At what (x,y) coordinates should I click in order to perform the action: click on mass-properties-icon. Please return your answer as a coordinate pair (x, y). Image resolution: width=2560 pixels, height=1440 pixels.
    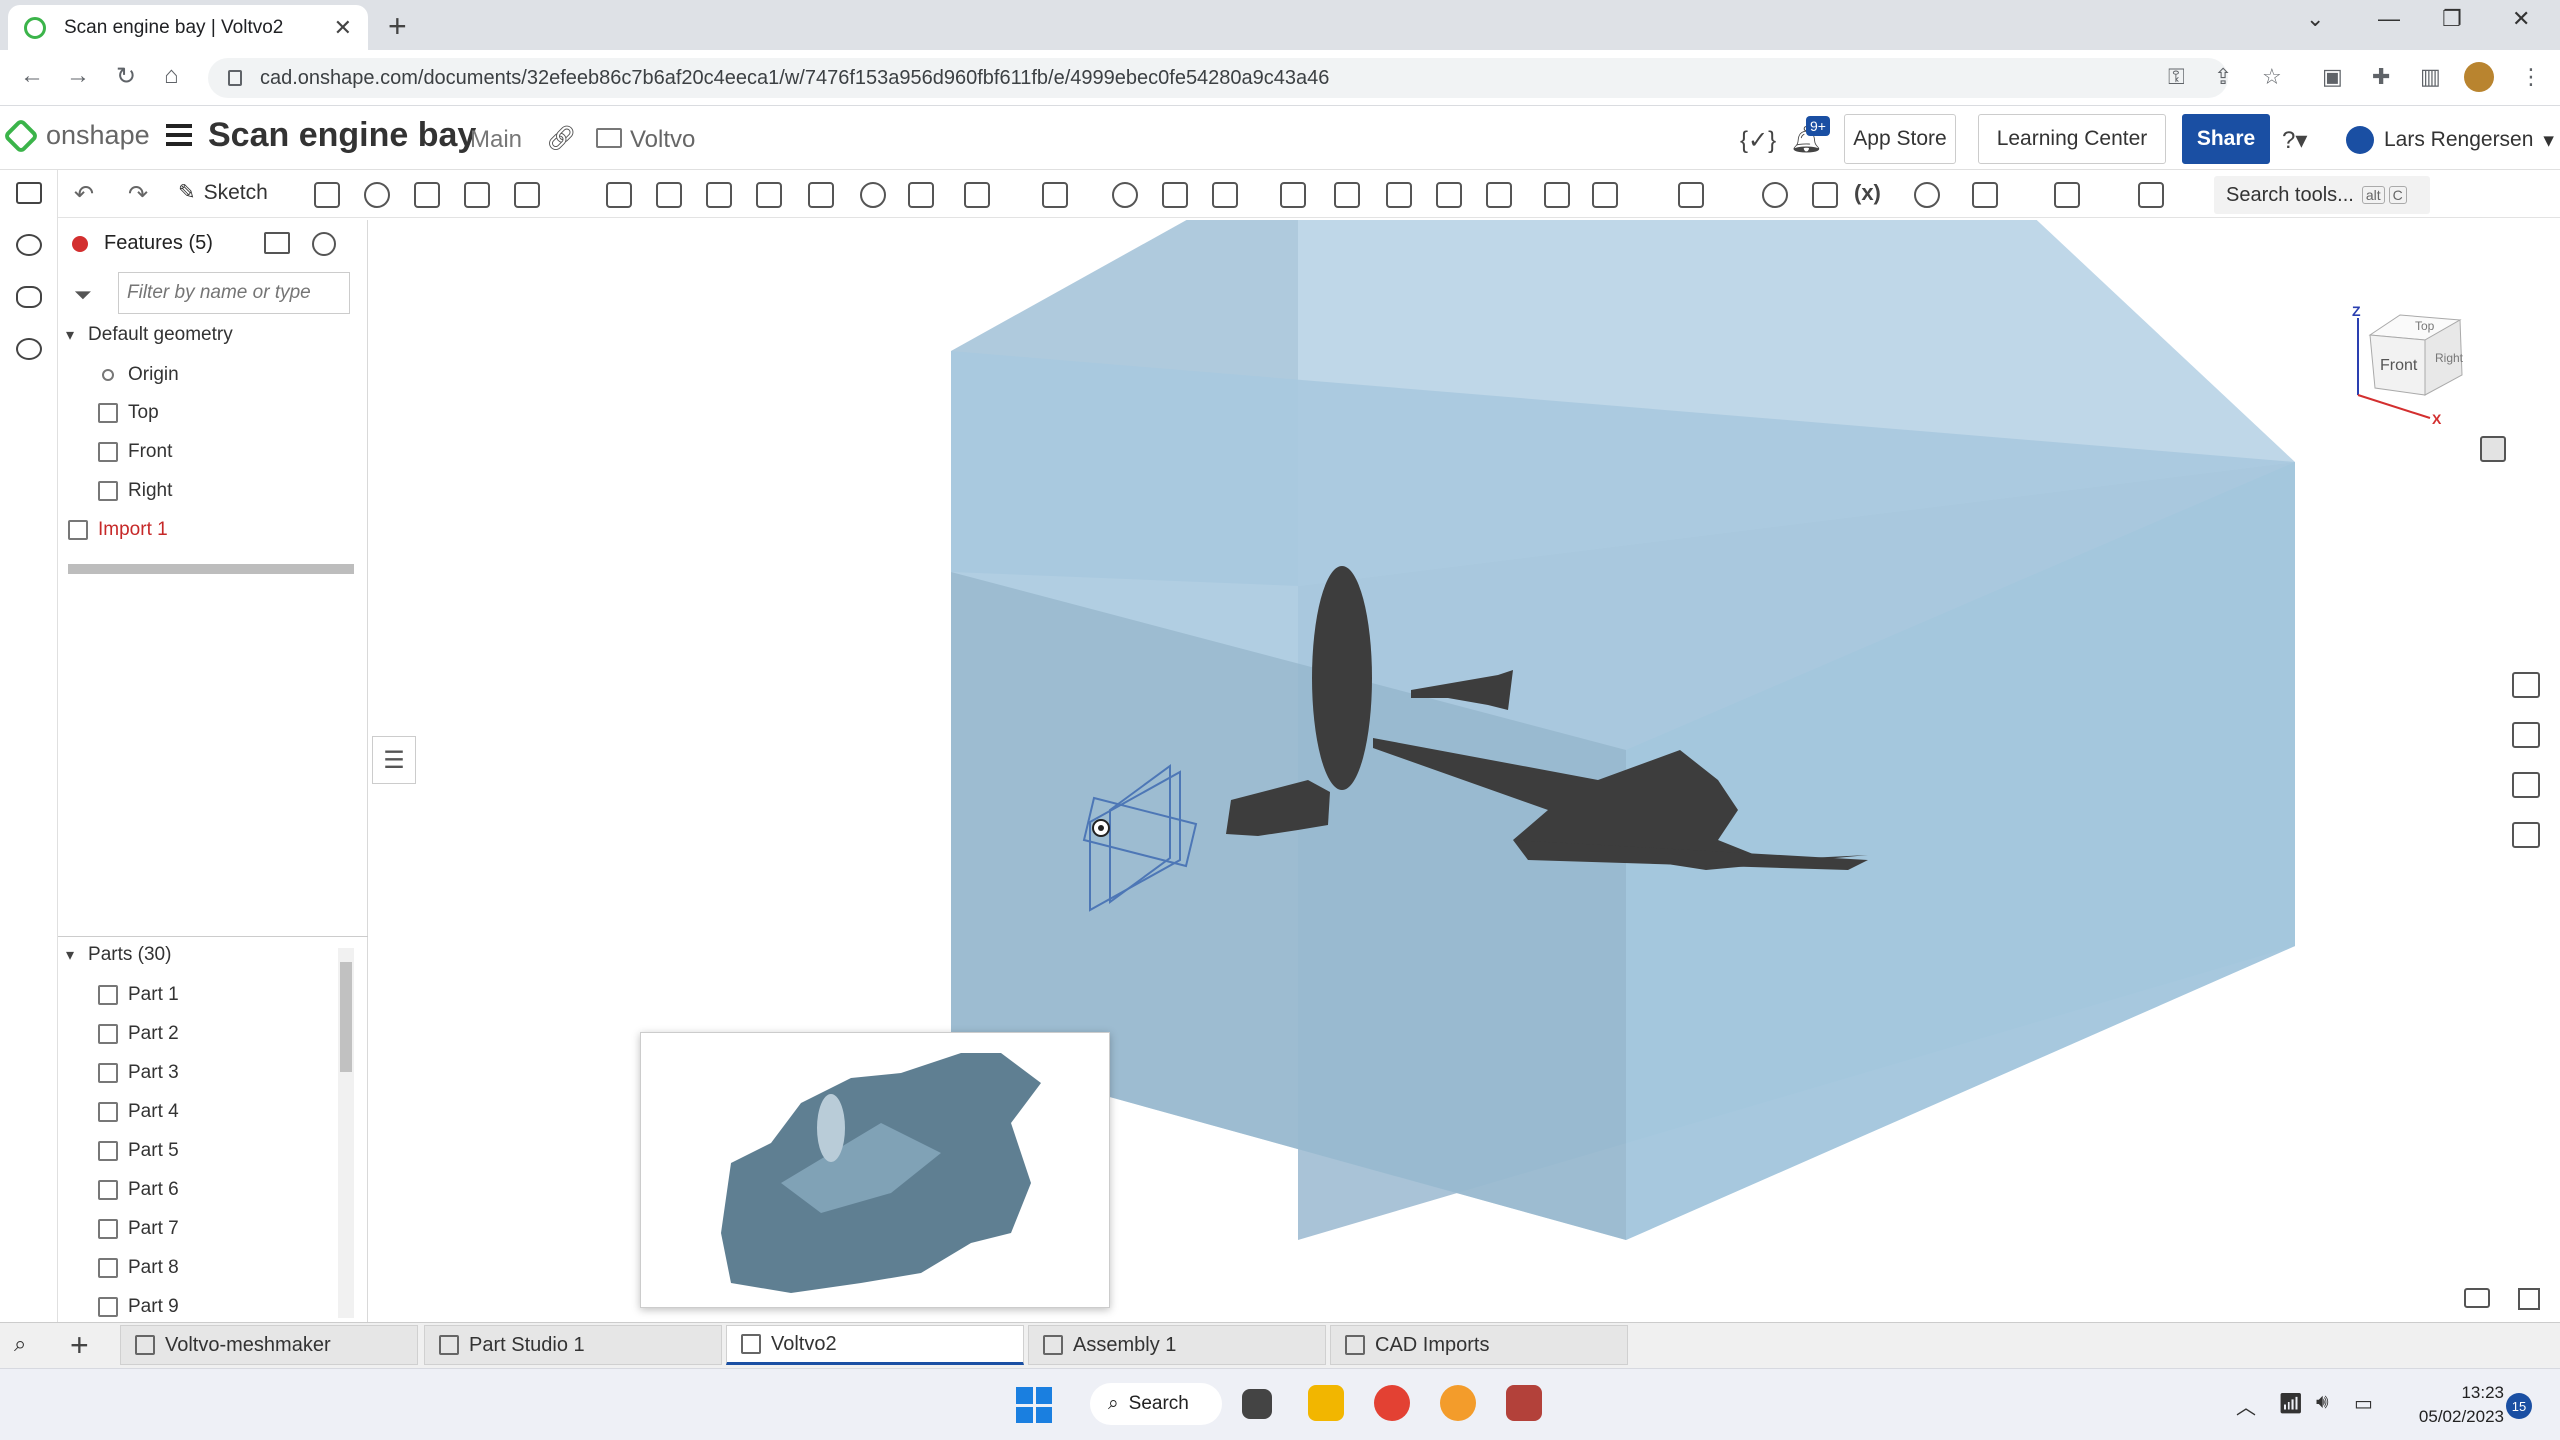
    Looking at the image, I should click on (2526, 785).